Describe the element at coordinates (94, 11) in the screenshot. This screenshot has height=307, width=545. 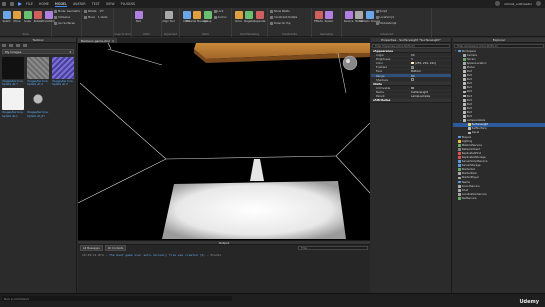
I see `ribbon-option-rotate: Rotate 15°` at that location.